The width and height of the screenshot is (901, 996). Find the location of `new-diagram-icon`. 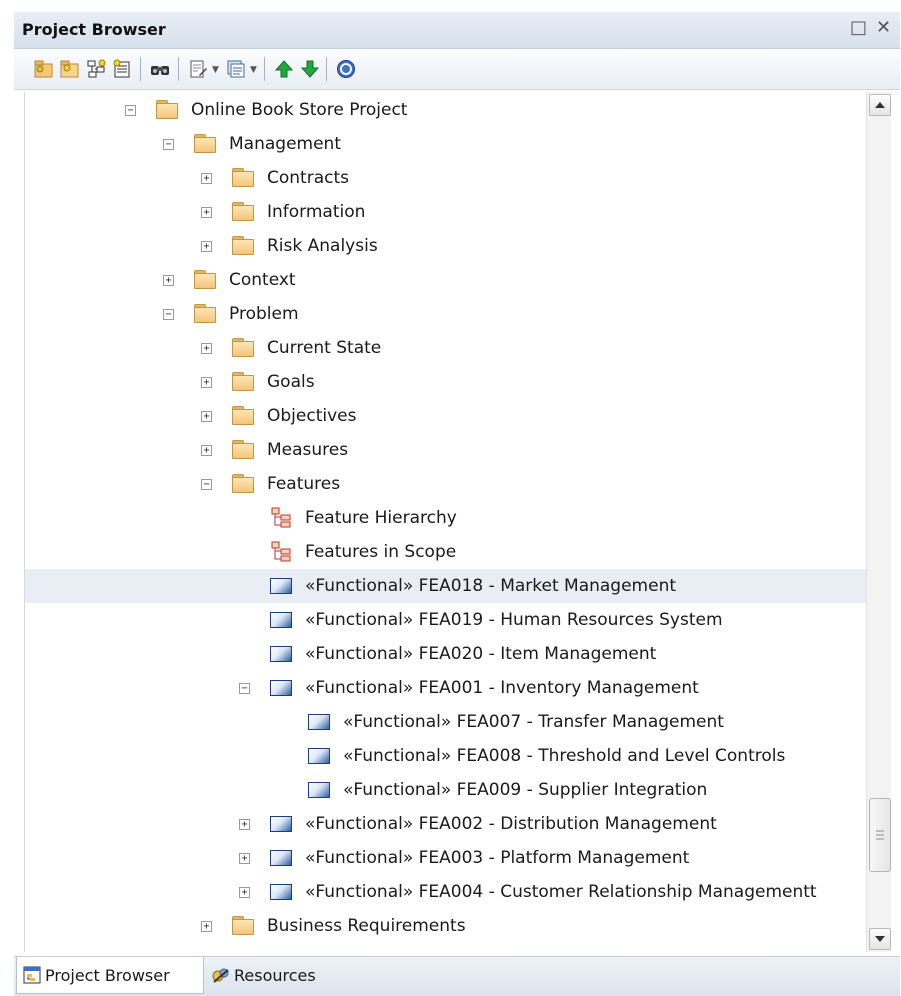

new-diagram-icon is located at coordinates (96, 69).